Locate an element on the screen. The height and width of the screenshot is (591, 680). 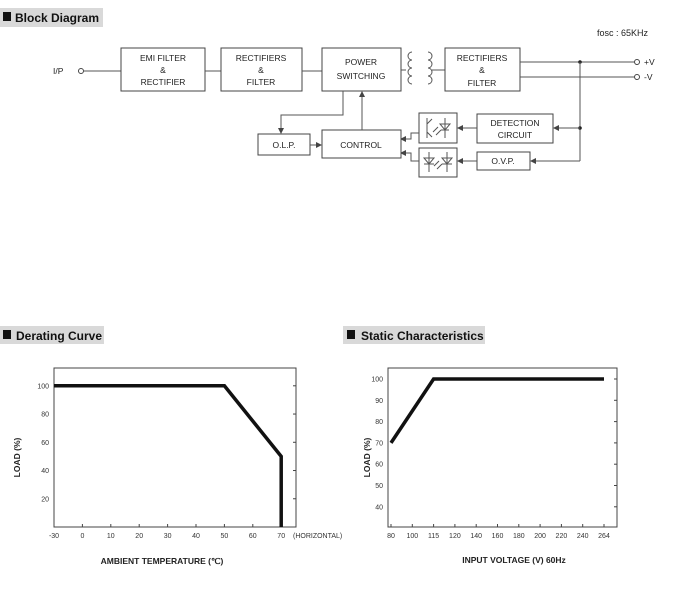
x-tick-label: 220 is located at coordinates (562, 536).